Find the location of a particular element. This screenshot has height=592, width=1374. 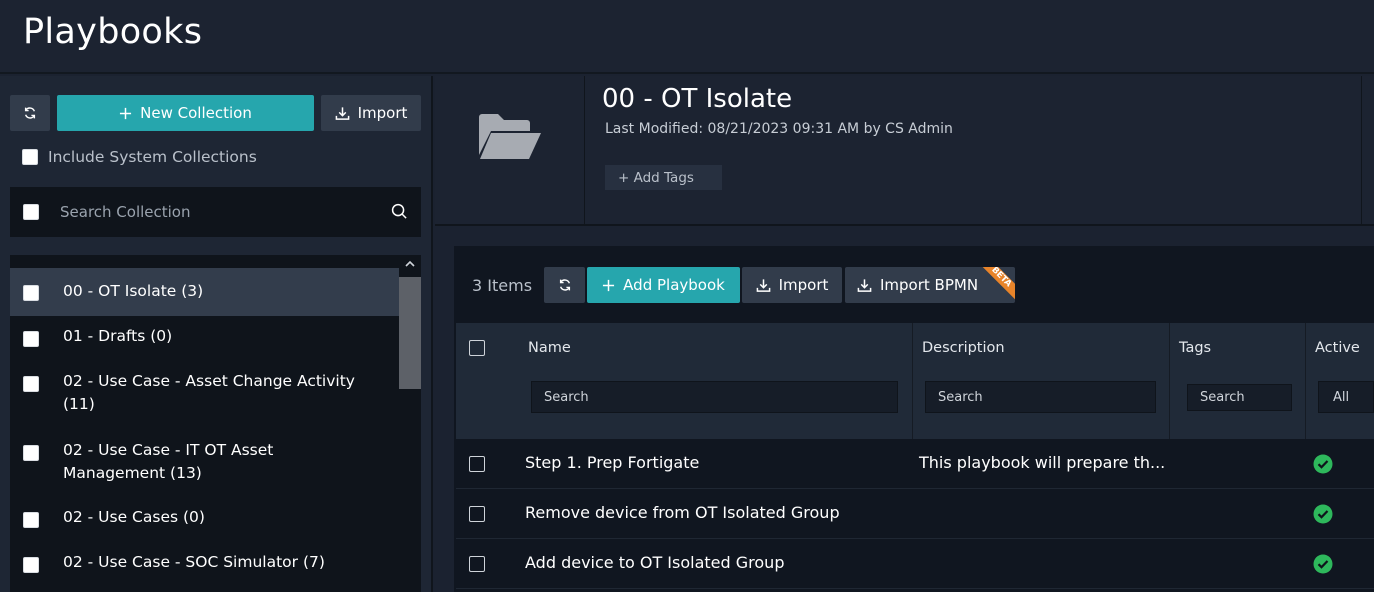

search-collection-bar is located at coordinates (215, 212).